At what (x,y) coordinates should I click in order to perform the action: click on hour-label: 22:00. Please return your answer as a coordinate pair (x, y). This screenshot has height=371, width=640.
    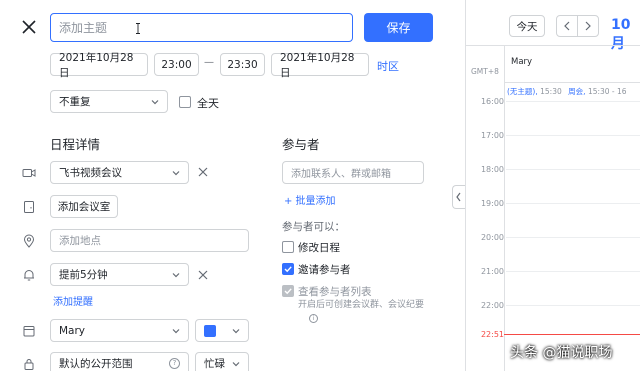
    Looking at the image, I should click on (492, 305).